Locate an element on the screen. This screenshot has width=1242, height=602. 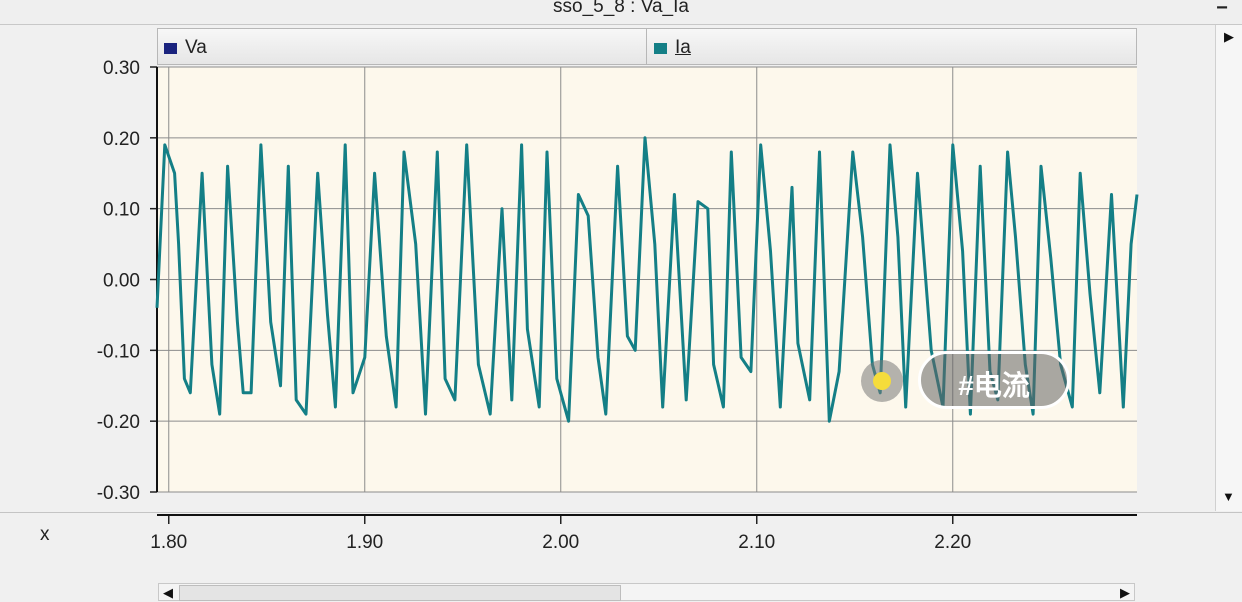
y-tick-label: -0.20 is located at coordinates (118, 422).